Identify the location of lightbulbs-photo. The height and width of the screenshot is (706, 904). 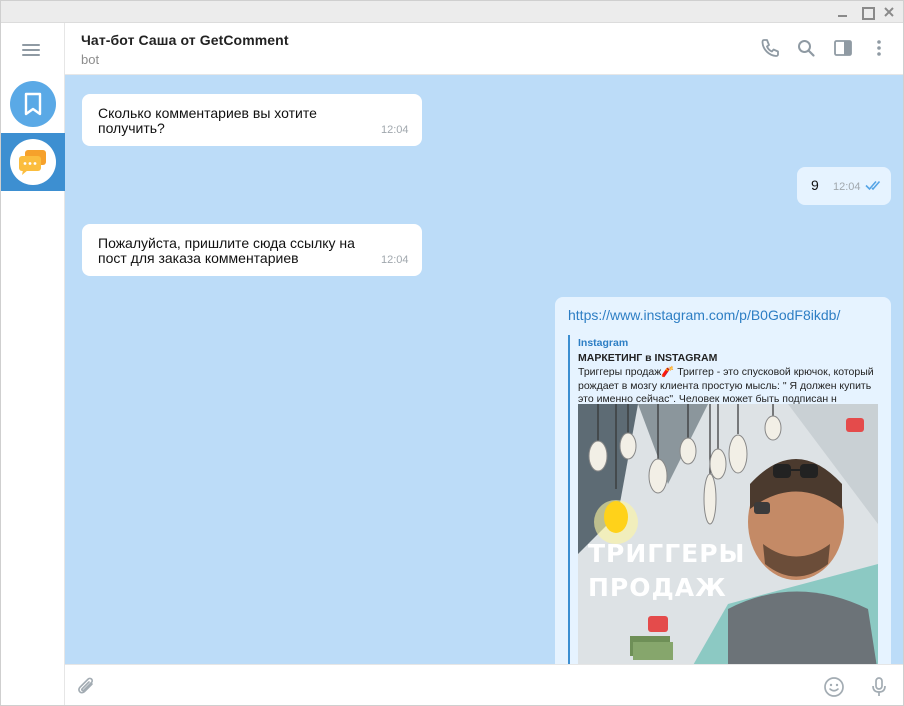
(728, 534).